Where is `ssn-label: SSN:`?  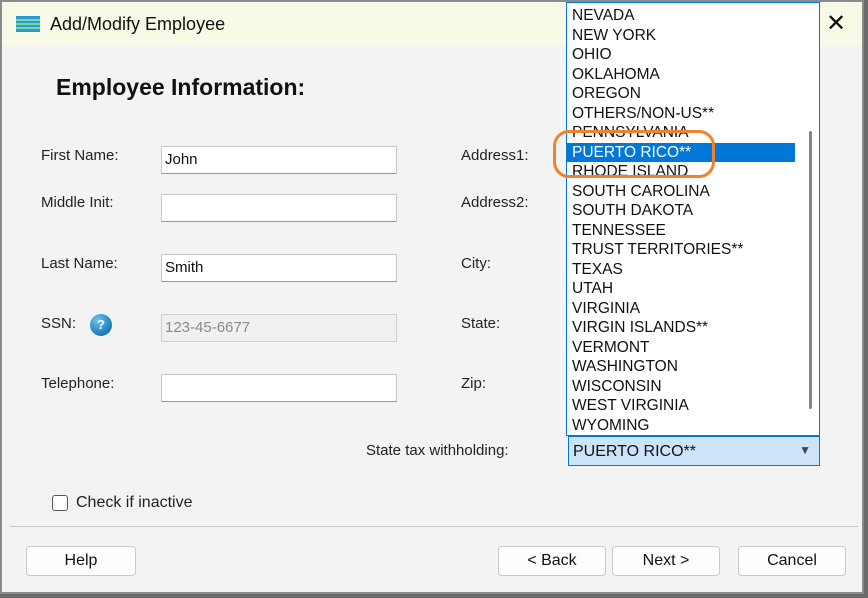 ssn-label: SSN: is located at coordinates (59, 323).